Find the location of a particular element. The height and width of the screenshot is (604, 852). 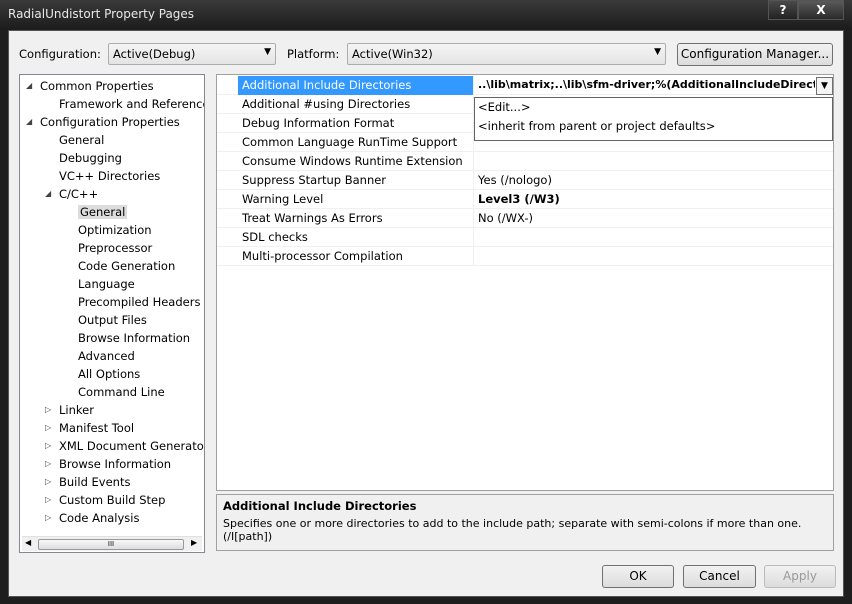

property-row: Warning Level Level3 (/W3) is located at coordinates (525, 199).